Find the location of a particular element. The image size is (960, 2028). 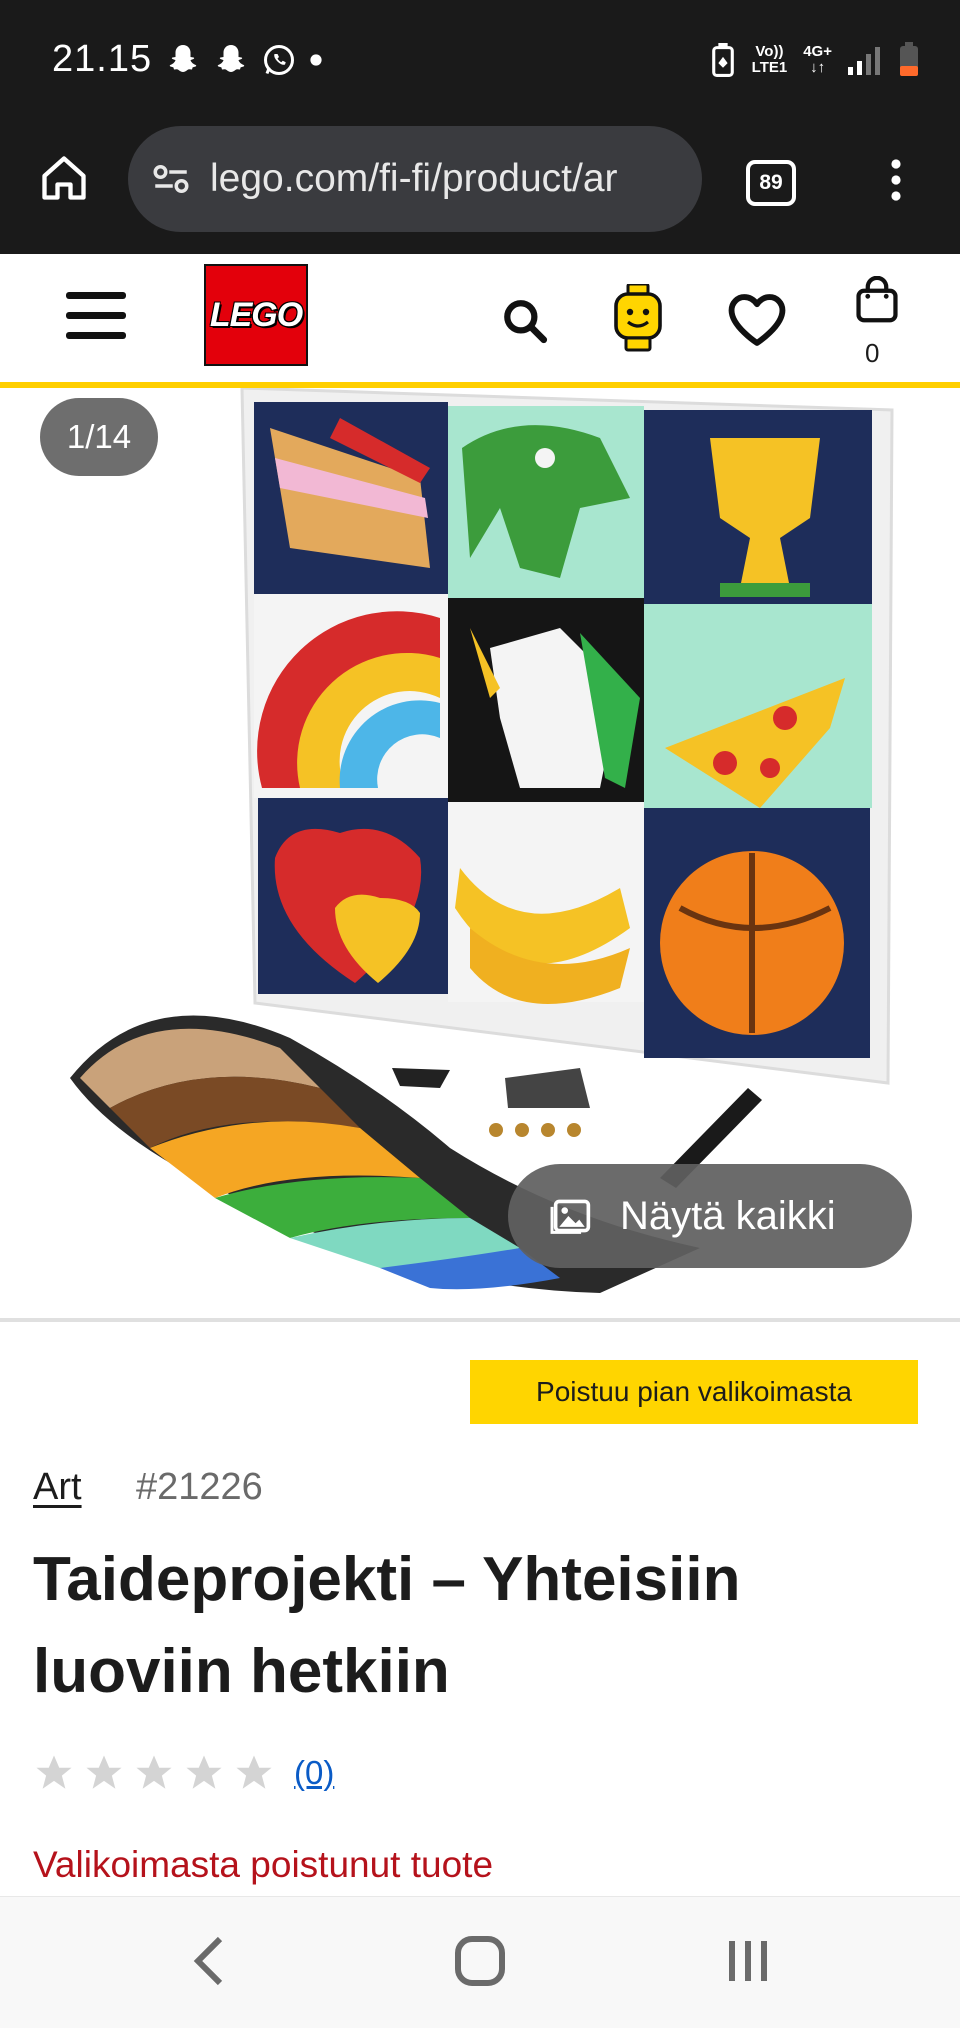

whatsapp-icon is located at coordinates (279, 60).